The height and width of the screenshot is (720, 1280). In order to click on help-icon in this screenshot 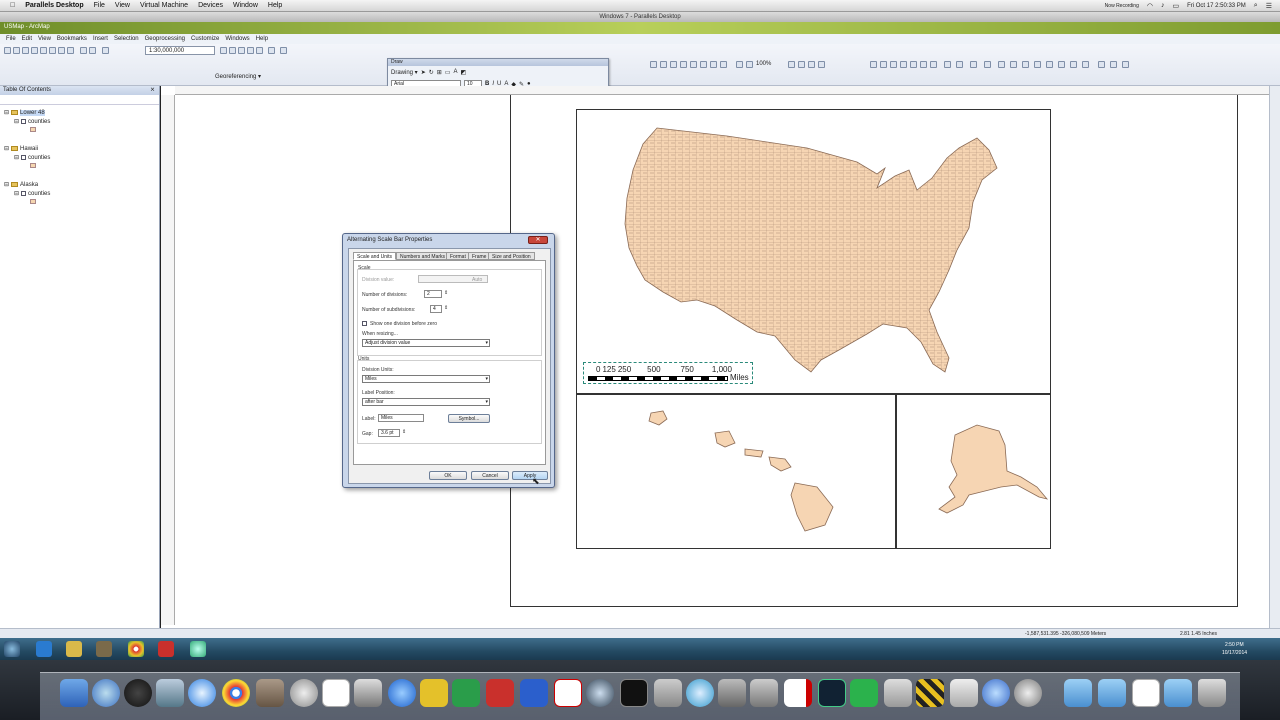, I will do `click(283, 50)`.